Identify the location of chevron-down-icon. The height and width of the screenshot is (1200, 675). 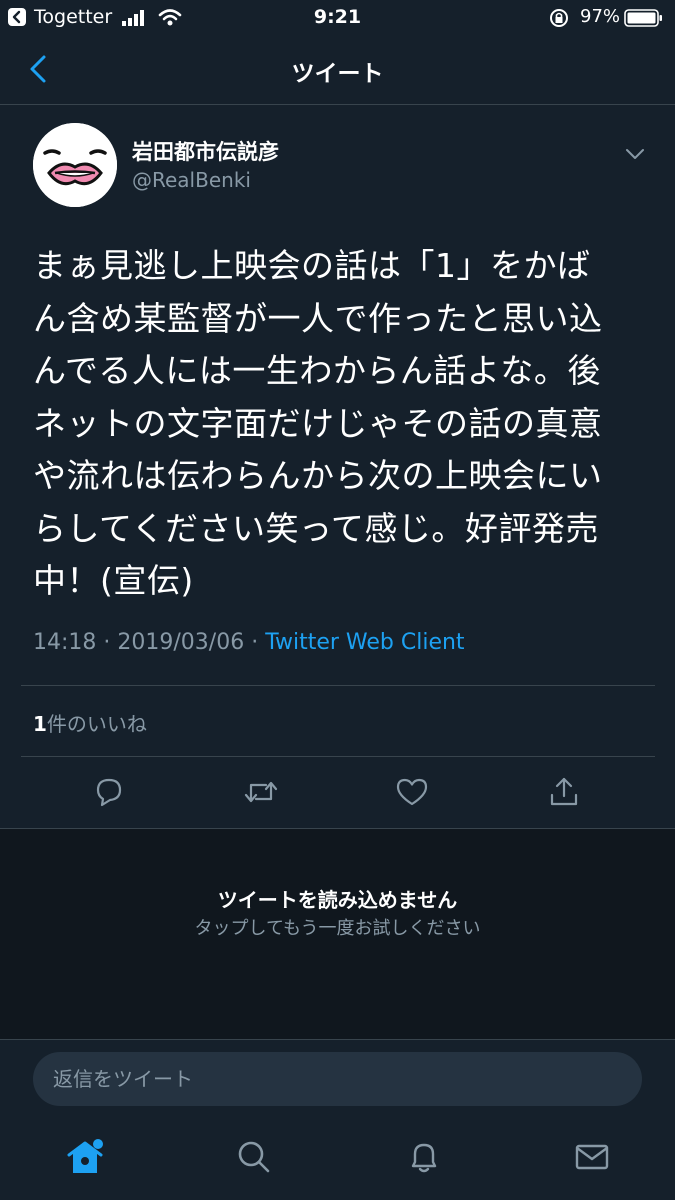
(635, 155).